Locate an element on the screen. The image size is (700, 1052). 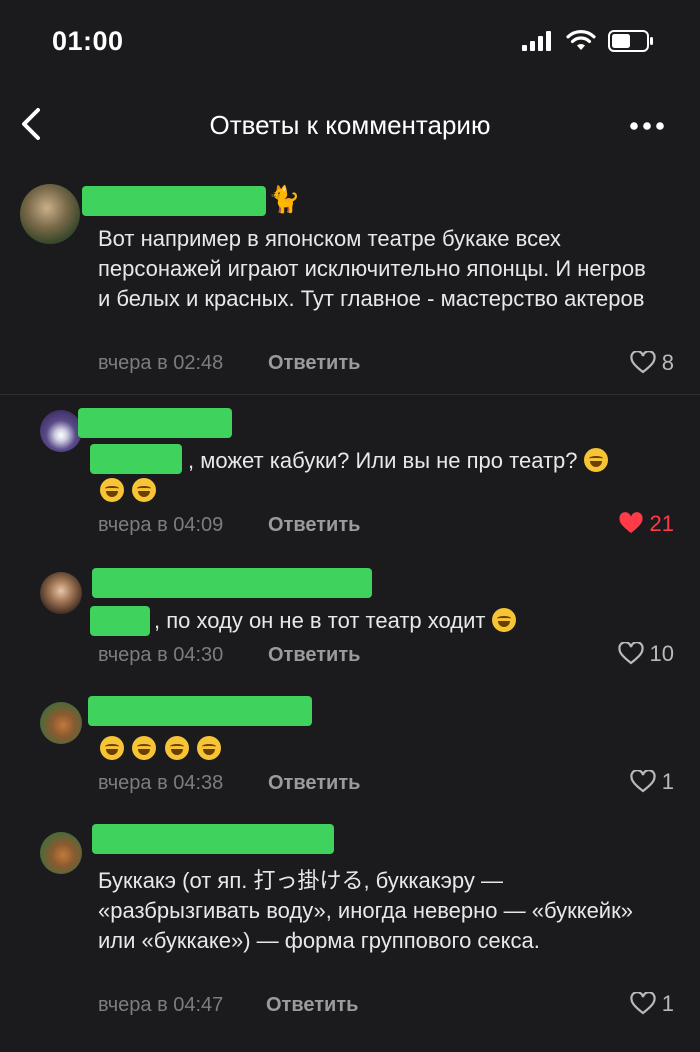
comment-time: вчера в 04:09 is located at coordinates (161, 525).